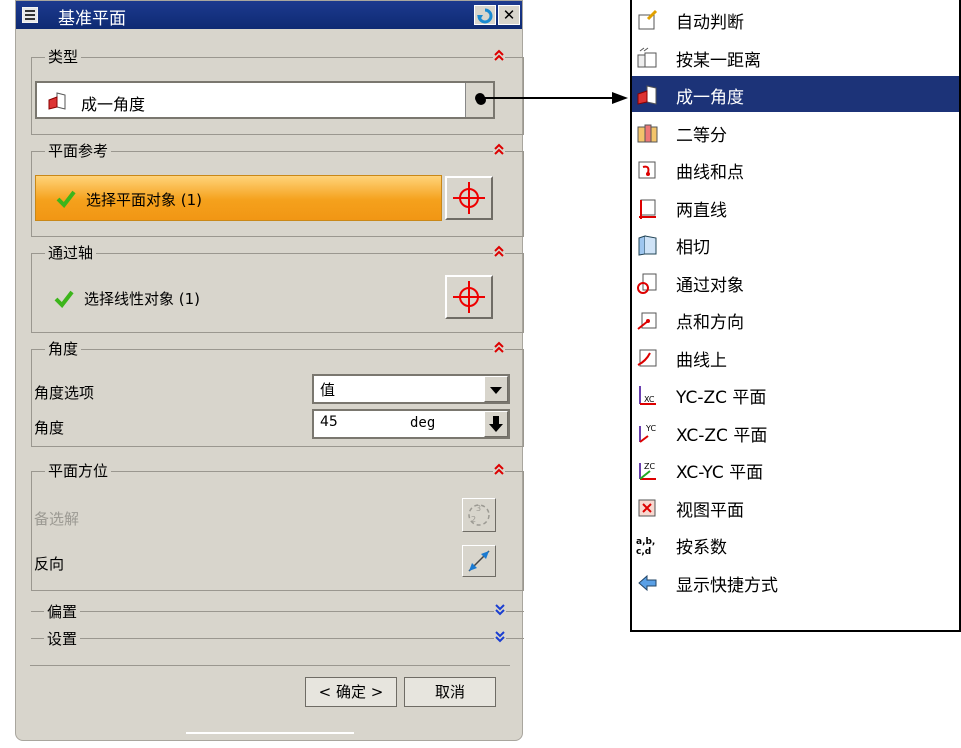 The height and width of the screenshot is (748, 961). What do you see at coordinates (647, 245) in the screenshot?
I see `tangent-icon` at bounding box center [647, 245].